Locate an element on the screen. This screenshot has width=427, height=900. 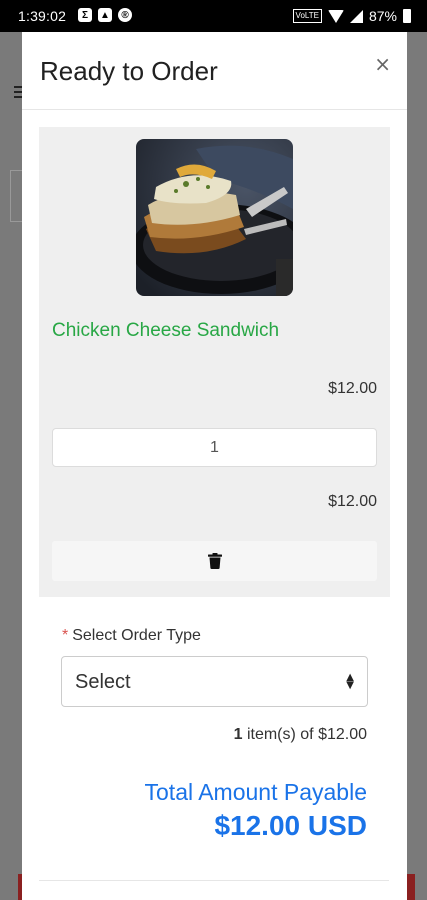
items-summary: 1 item(s) of $12.00 is located at coordinates (300, 735).